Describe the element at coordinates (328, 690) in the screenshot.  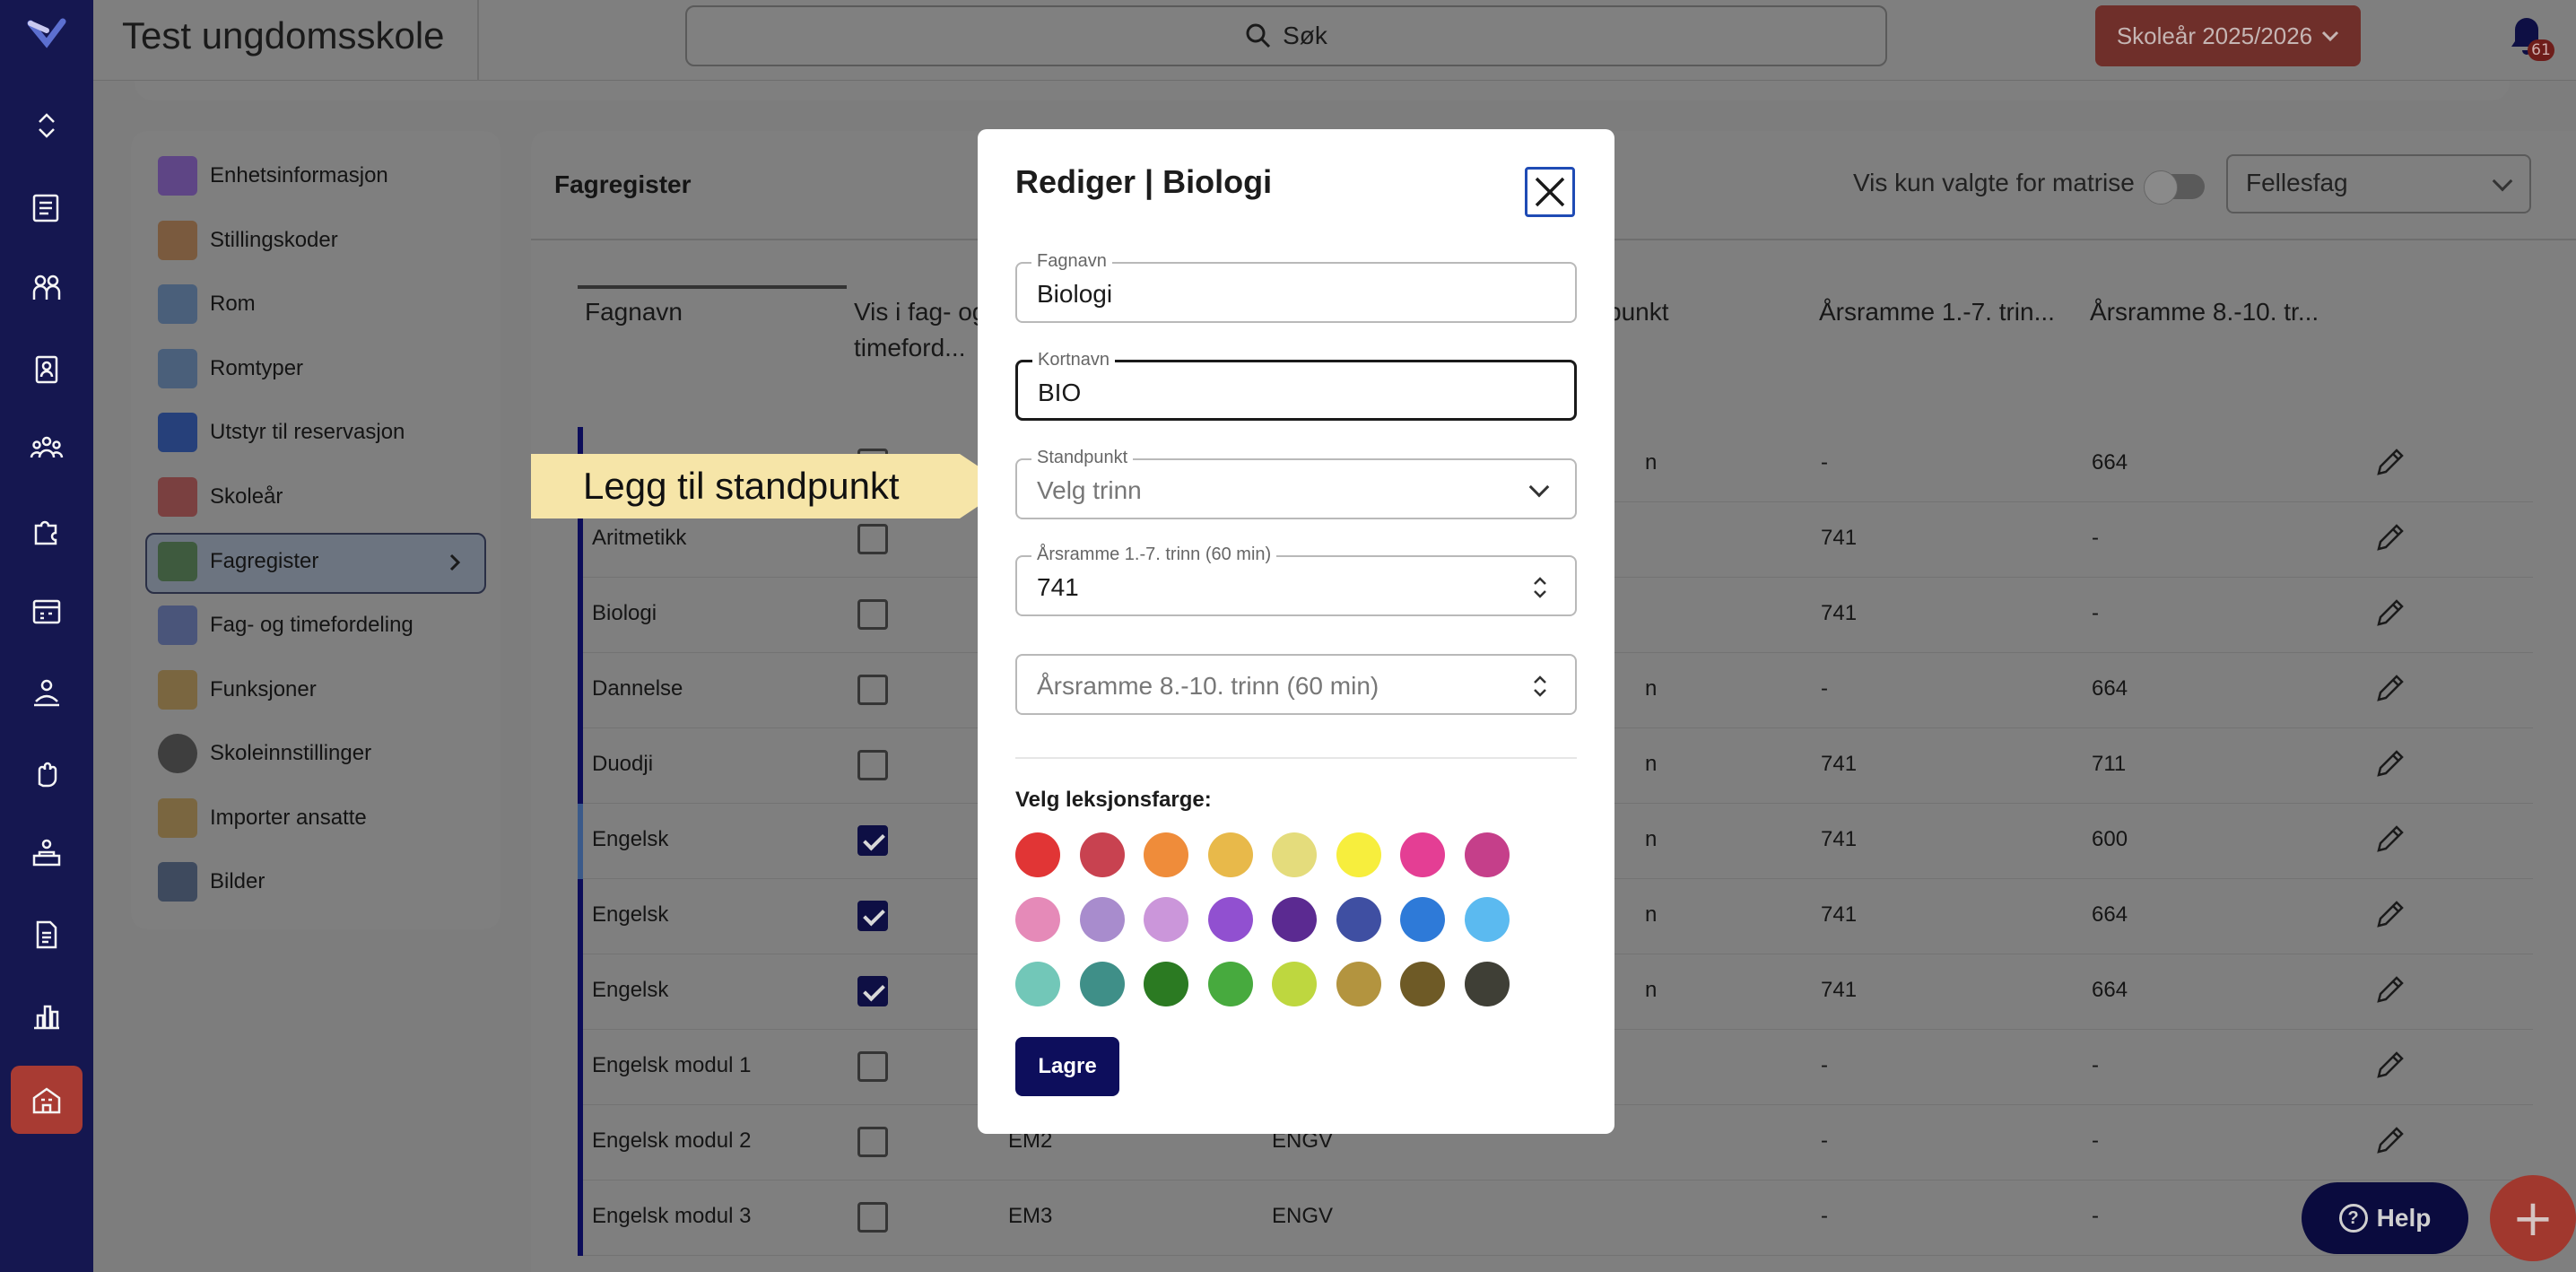
I see `menu-item-funksjoner: Funksjoner` at that location.